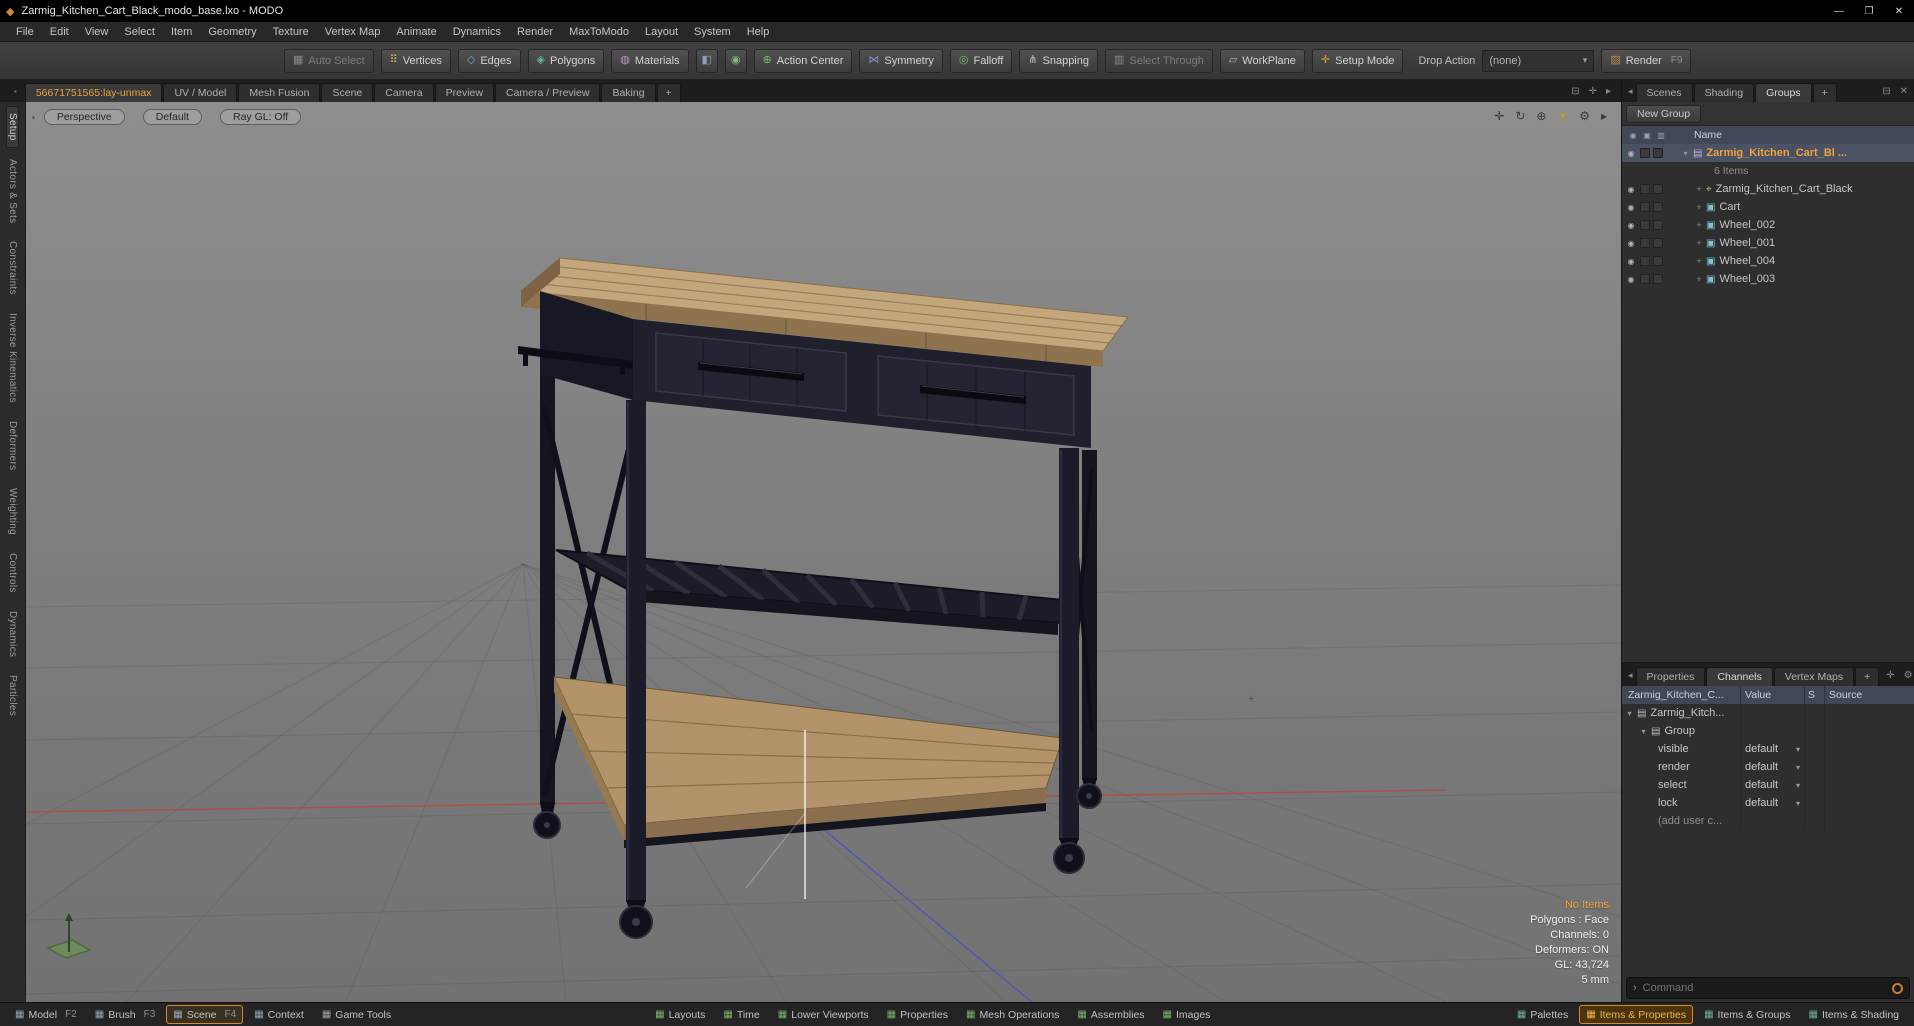  I want to click on action-center-button: ⊕ Action Center, so click(803, 60).